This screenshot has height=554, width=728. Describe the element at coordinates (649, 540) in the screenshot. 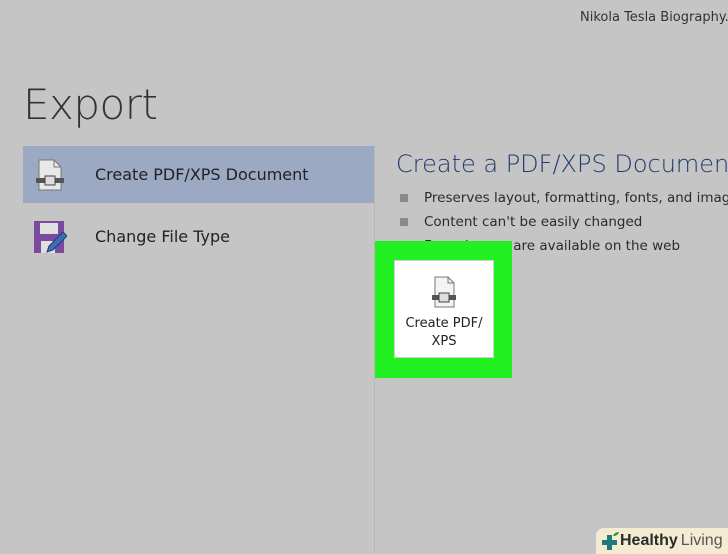

I see `watermark-word: Healthy` at that location.